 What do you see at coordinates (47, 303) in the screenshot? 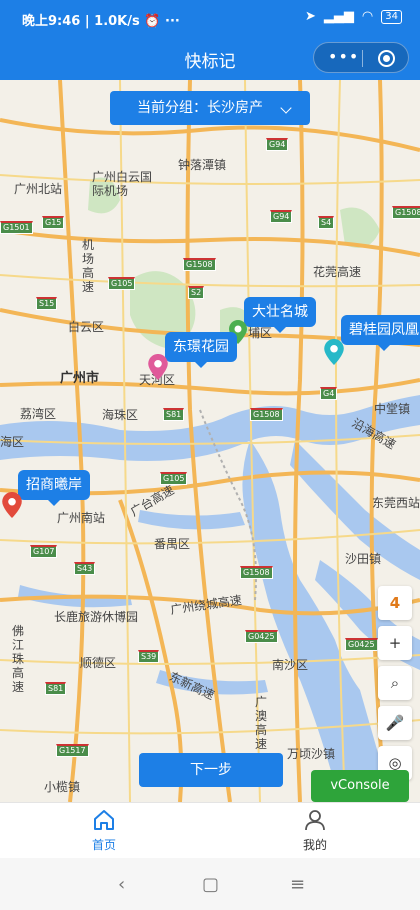
I see `highway-shield: S15` at bounding box center [47, 303].